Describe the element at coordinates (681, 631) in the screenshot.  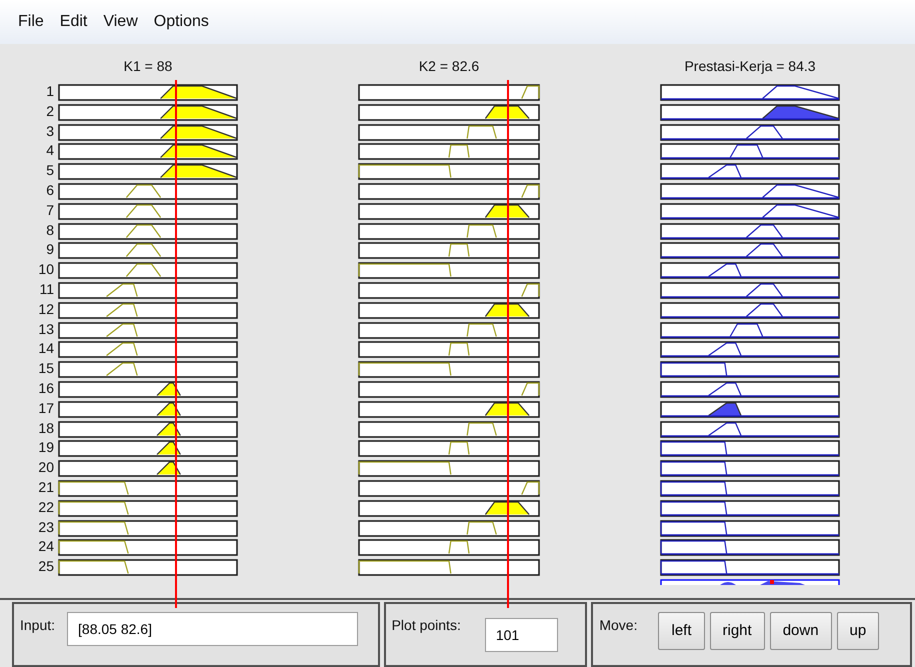
I see `move-button: left` at that location.